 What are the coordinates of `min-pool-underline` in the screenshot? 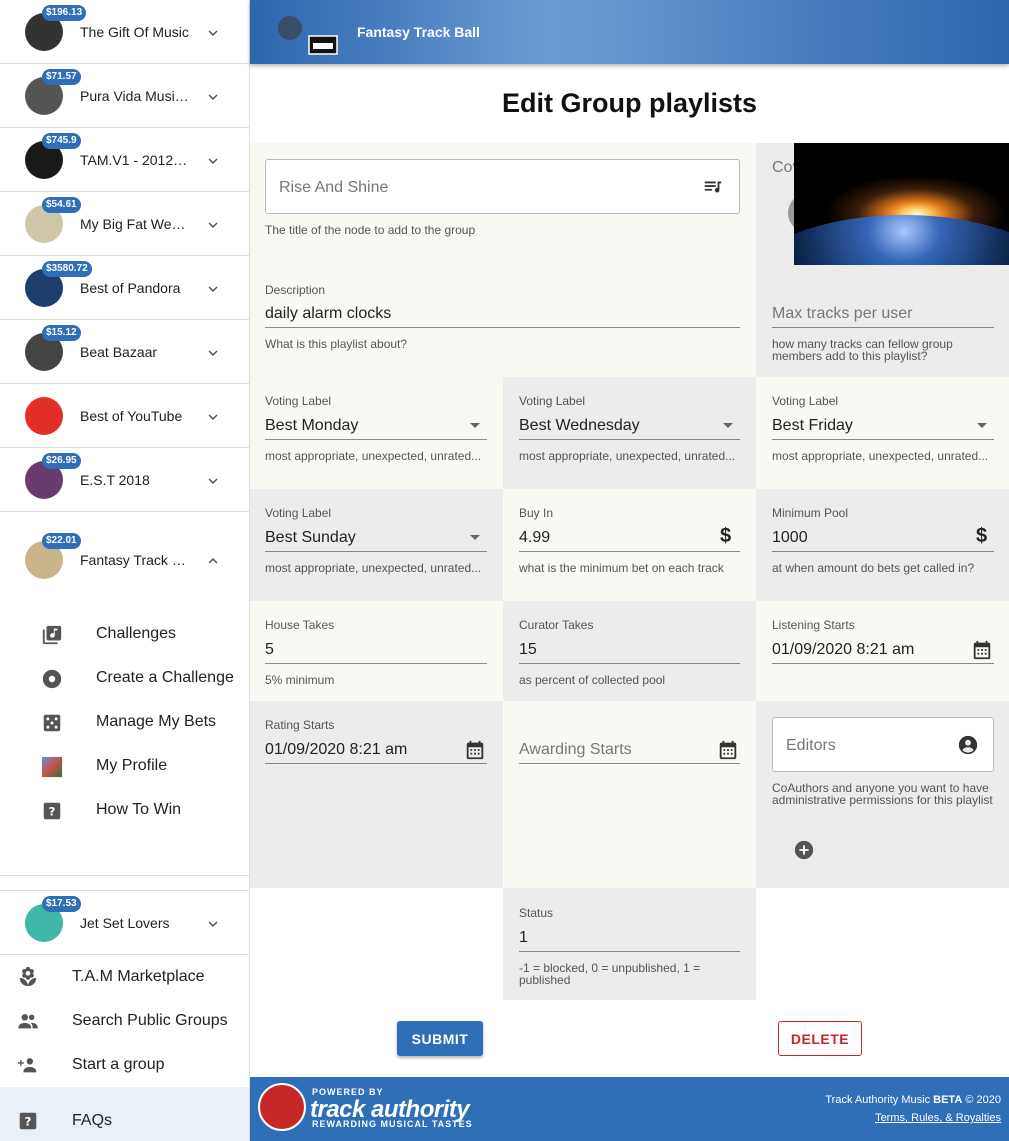 It's located at (883, 551).